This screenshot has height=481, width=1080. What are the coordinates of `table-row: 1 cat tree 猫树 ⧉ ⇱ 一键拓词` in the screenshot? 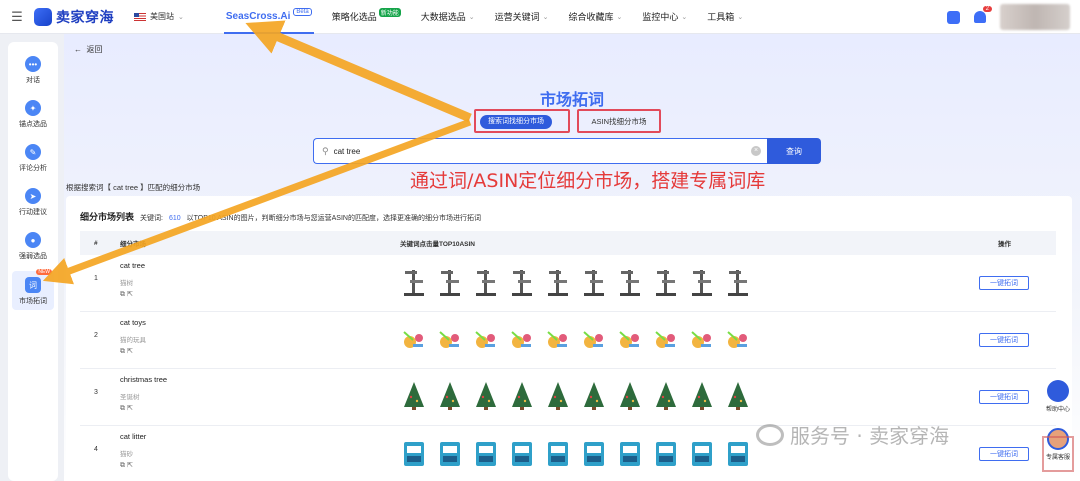 It's located at (568, 283).